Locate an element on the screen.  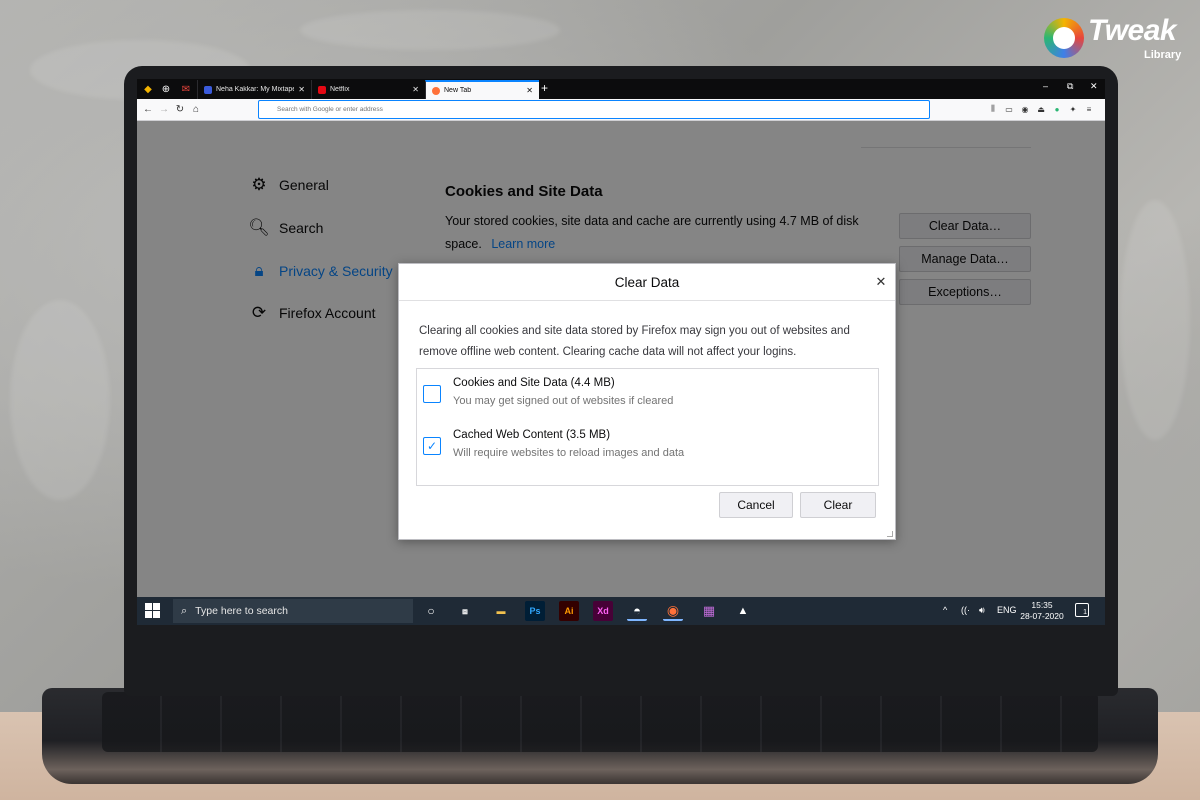
tab-netflix: Netflix ✕ is located at coordinates (368, 89).